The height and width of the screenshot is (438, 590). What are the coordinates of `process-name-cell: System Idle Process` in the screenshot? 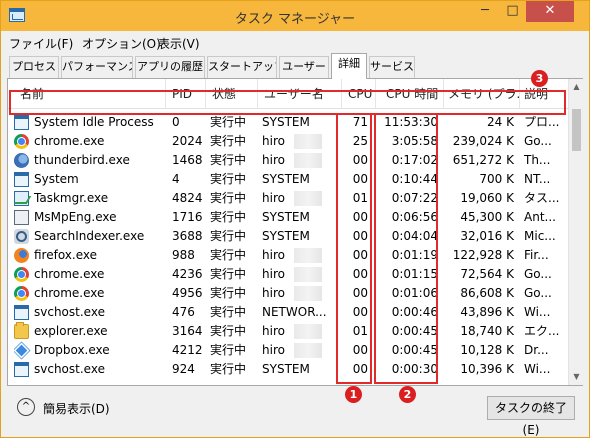 It's located at (91, 122).